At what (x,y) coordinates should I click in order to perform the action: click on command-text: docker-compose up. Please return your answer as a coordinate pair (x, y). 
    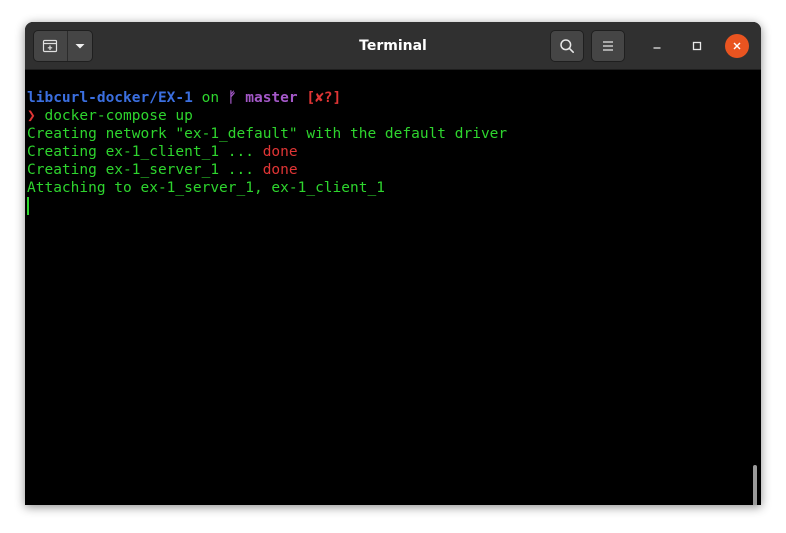
    Looking at the image, I should click on (114, 116).